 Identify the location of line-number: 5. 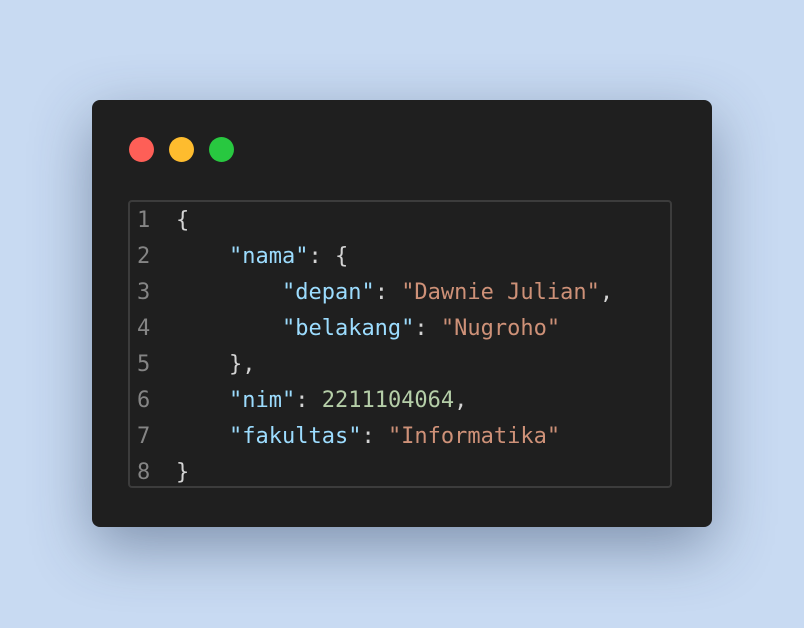
(144, 364).